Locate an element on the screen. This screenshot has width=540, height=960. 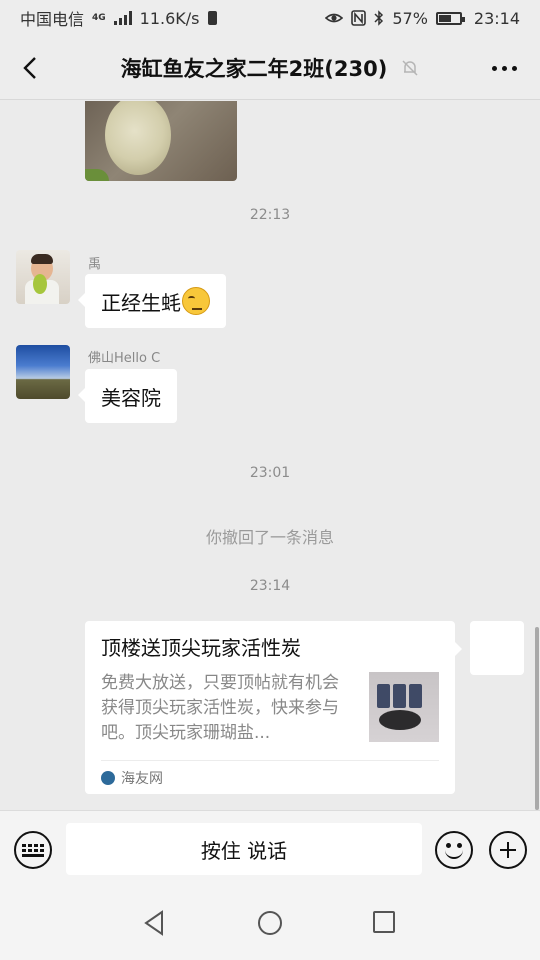
timestamp: 23:14 is located at coordinates (270, 586).